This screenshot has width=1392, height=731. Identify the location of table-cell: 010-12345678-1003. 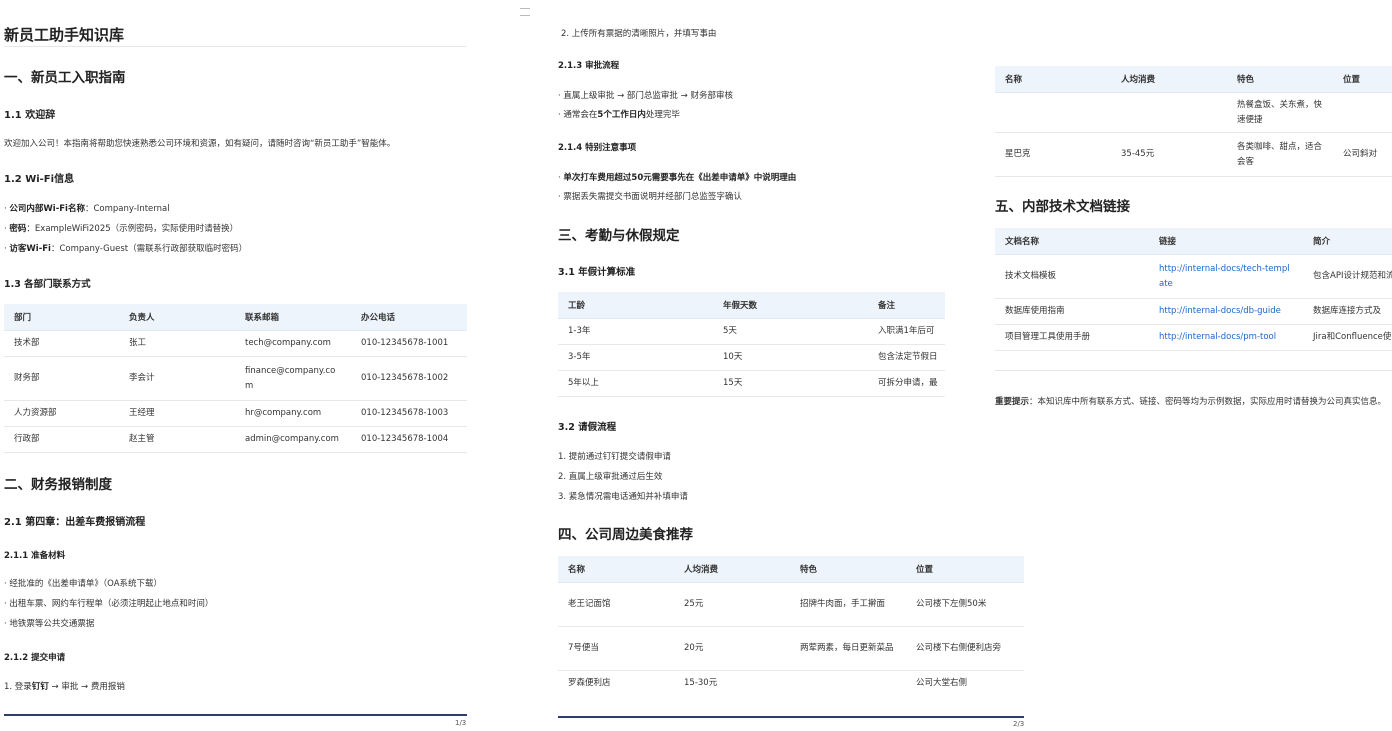
(409, 413).